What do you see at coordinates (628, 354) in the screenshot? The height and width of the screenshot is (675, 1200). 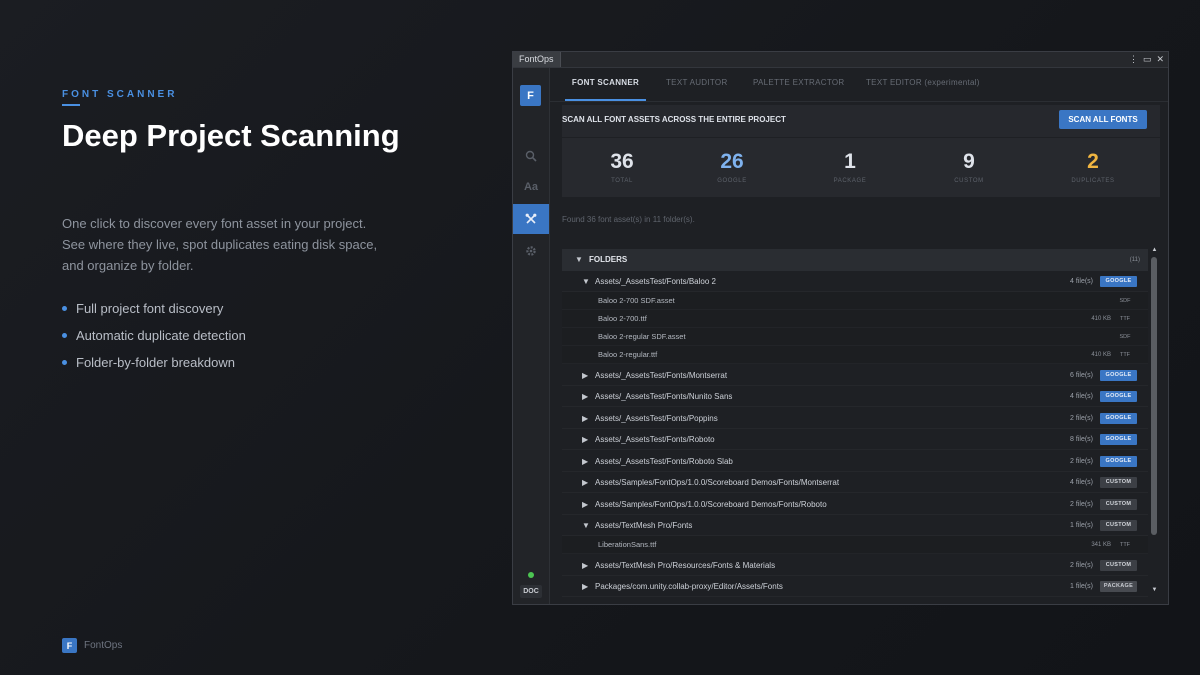 I see `file-name: Baloo 2-regular.ttf` at bounding box center [628, 354].